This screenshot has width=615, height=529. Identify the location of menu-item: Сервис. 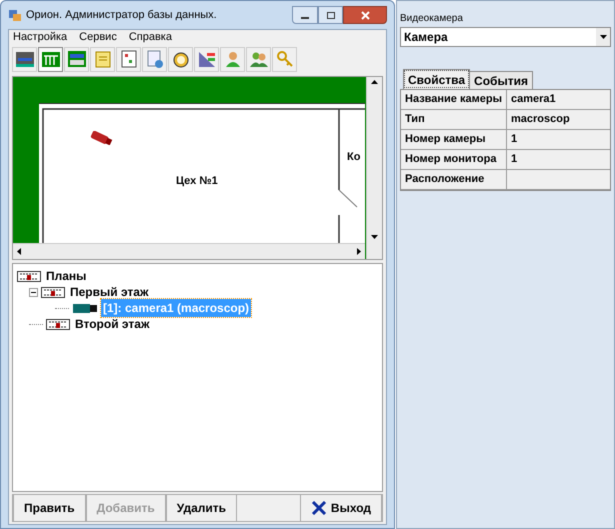
(98, 37).